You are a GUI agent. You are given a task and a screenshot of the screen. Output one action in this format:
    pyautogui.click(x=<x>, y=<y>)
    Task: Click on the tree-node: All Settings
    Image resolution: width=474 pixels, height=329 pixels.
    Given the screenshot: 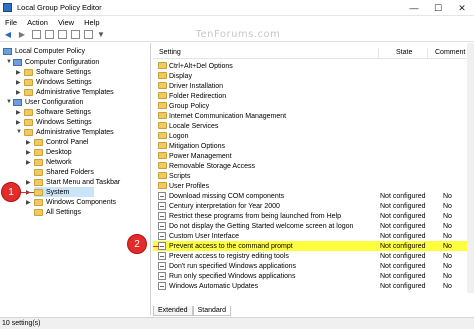 What is the action you would take?
    pyautogui.click(x=57, y=212)
    